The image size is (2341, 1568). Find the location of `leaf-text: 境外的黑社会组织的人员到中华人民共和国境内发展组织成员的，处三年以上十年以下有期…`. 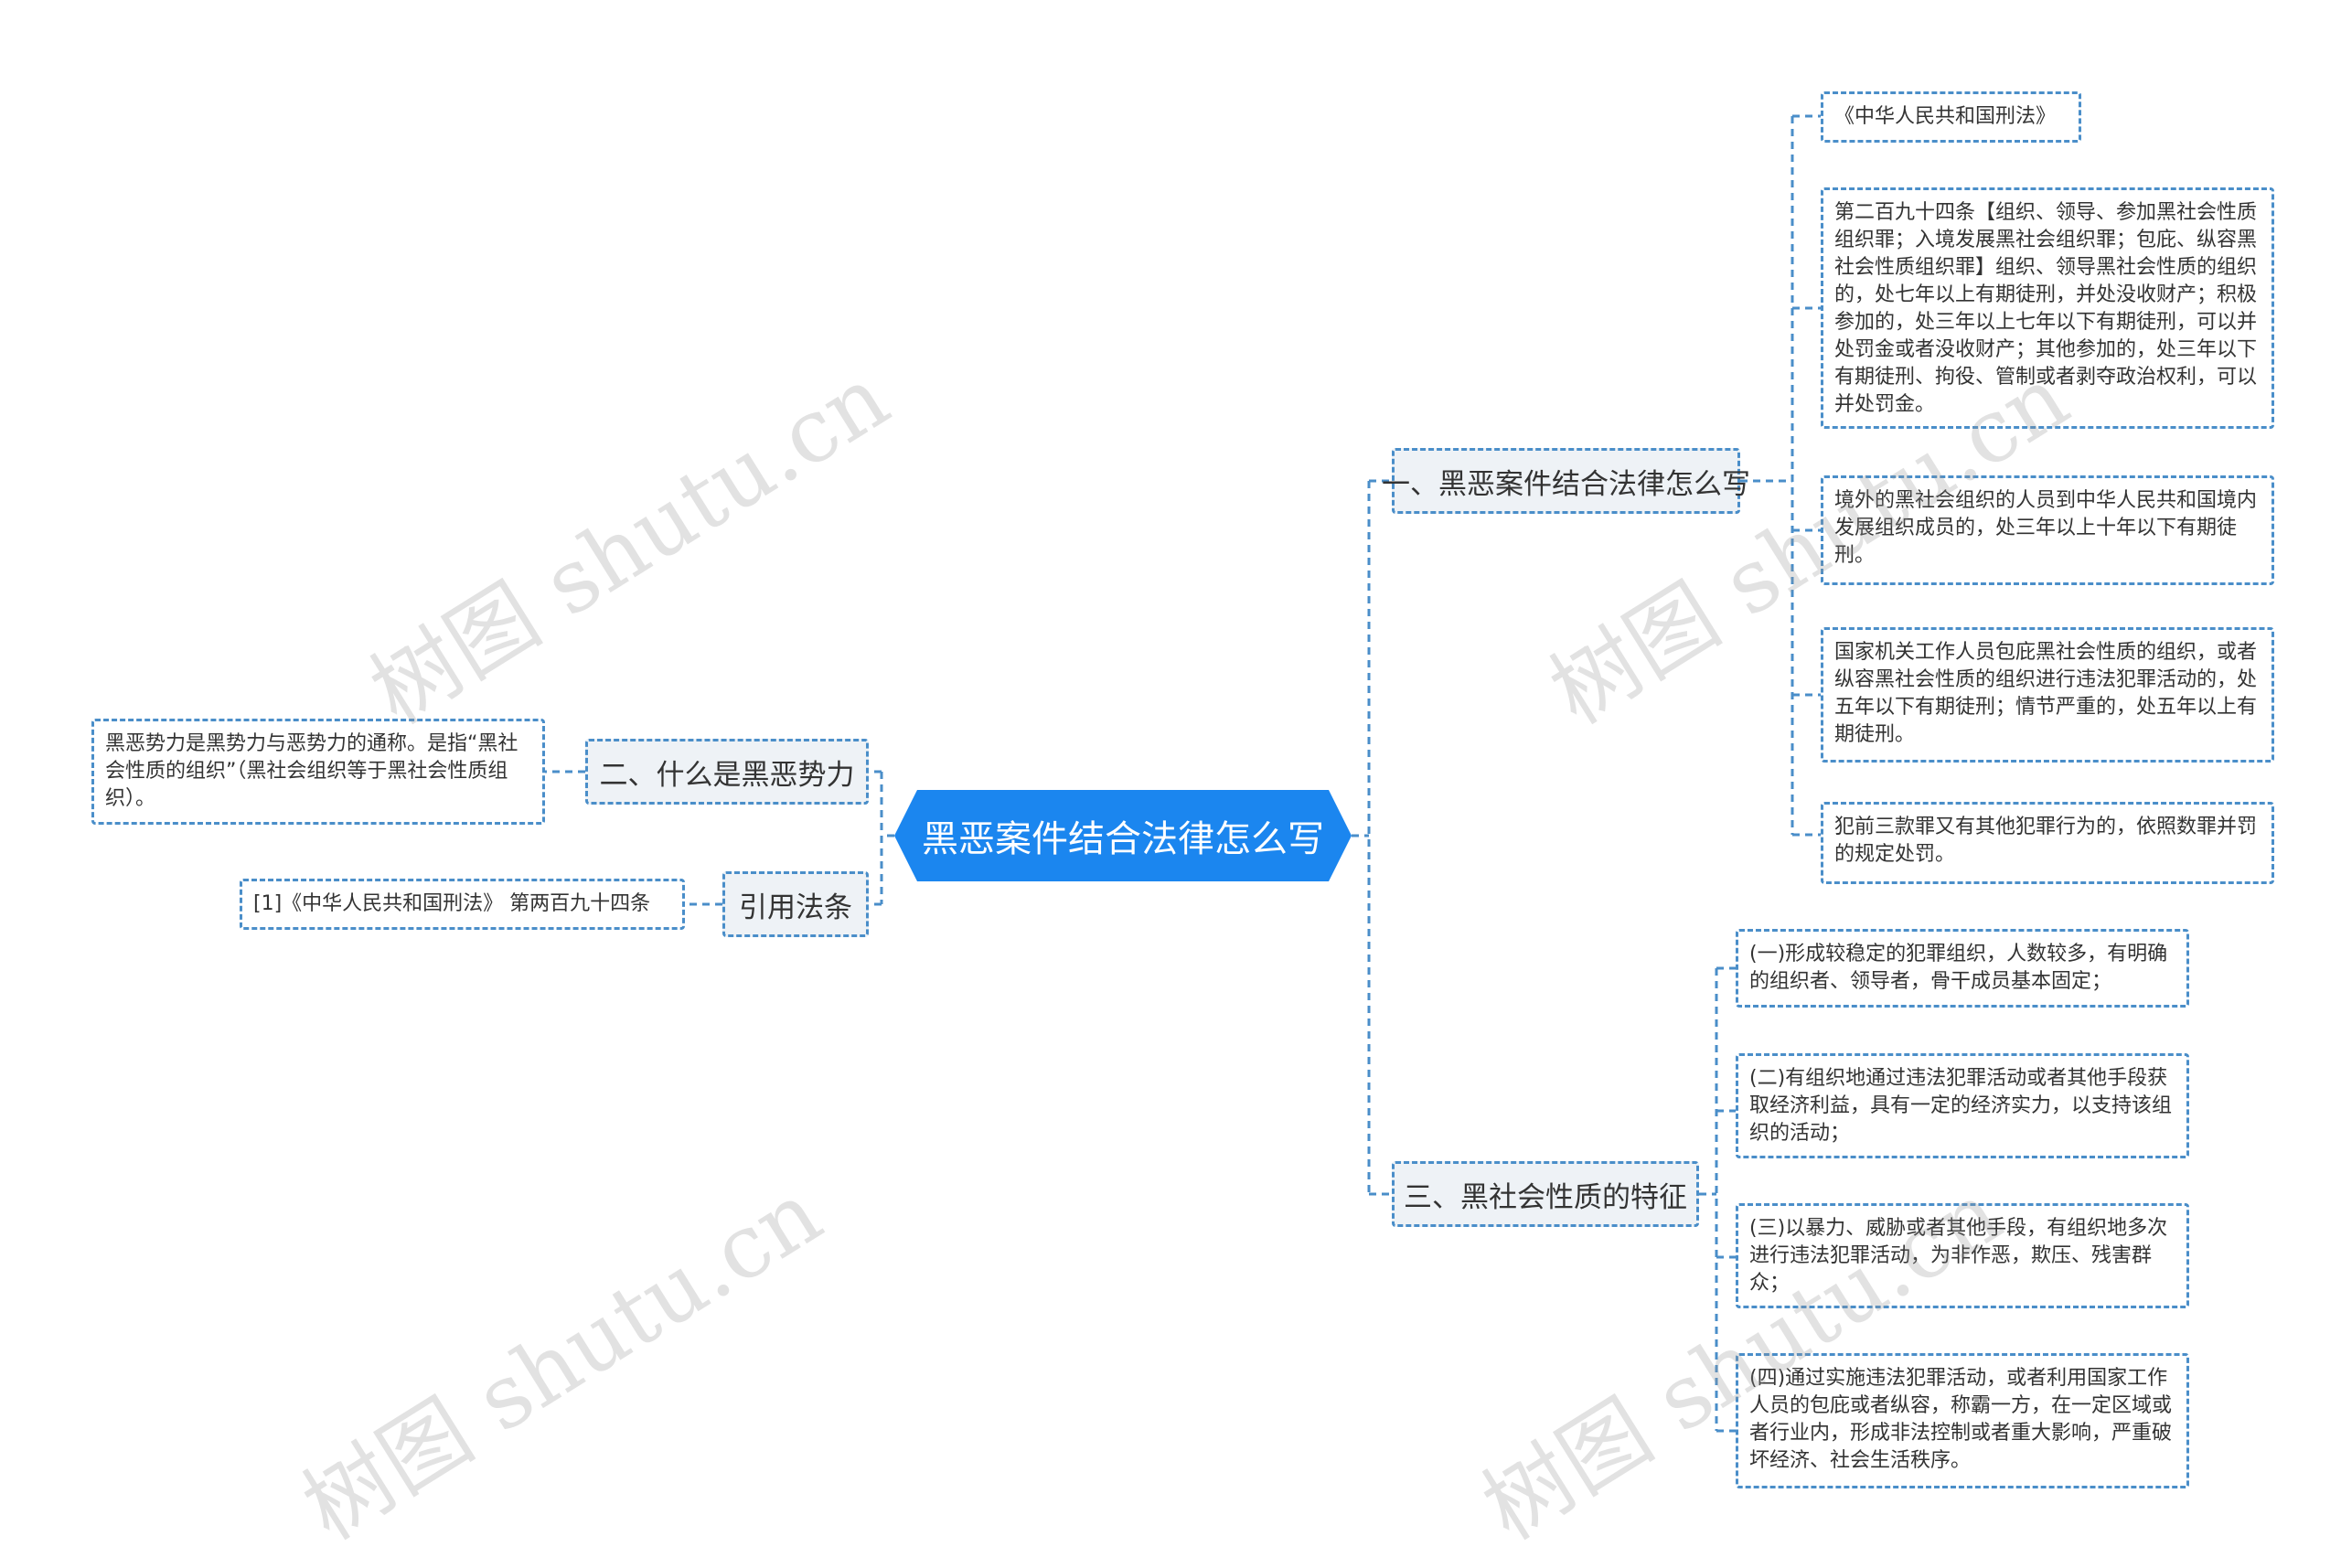

leaf-text: 境外的黑社会组织的人员到中华人民共和国境内发展组织成员的，处三年以上十年以下有期… is located at coordinates (2046, 528).